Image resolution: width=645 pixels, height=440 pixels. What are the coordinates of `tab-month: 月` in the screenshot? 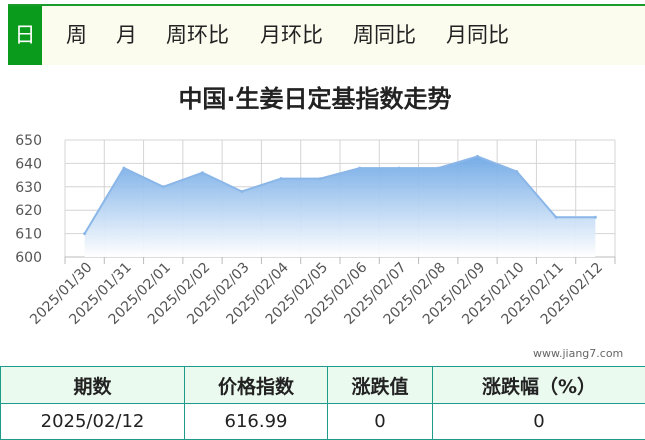 It's located at (126, 35).